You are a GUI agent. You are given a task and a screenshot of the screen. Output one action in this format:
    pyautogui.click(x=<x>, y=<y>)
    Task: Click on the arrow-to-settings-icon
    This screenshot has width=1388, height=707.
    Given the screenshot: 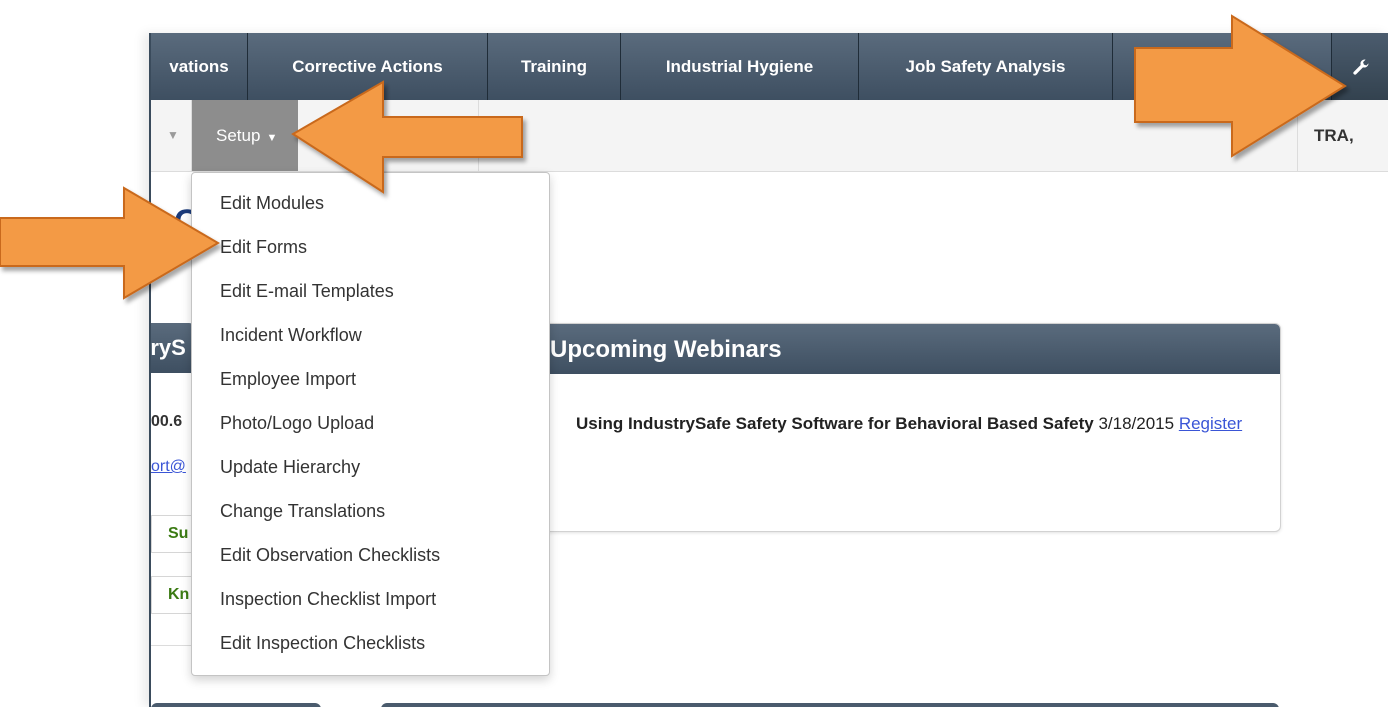 What is the action you would take?
    pyautogui.click(x=1240, y=86)
    